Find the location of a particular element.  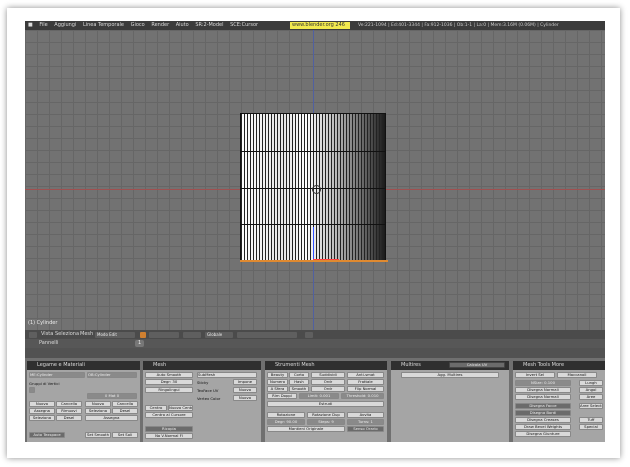

extrude-button: Estrudi is located at coordinates (325, 404).